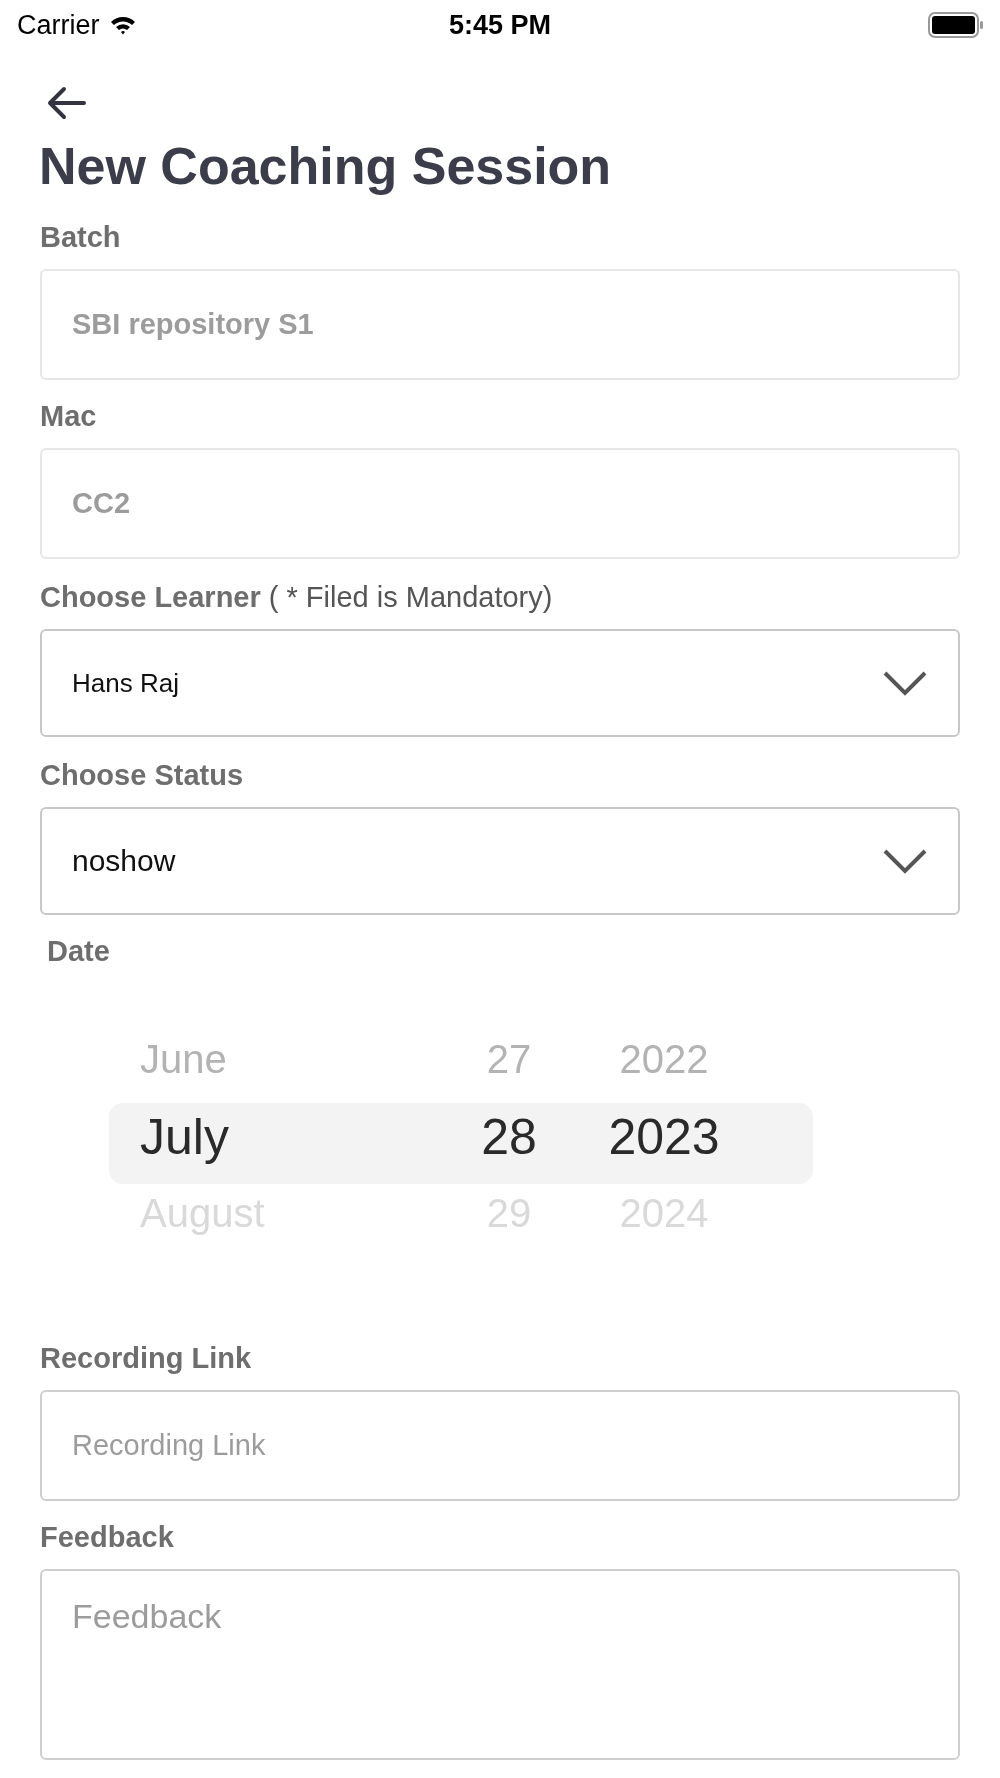  Describe the element at coordinates (150, 597) in the screenshot. I see `field-label: Choose Learner` at that location.